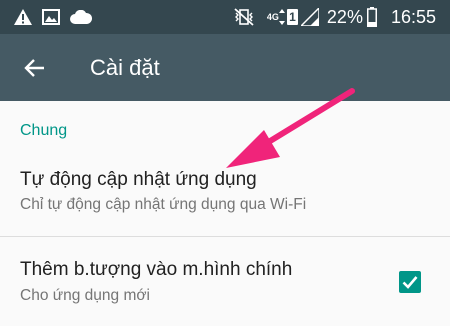  Describe the element at coordinates (81, 17) in the screenshot. I see `cloud-icon` at that location.